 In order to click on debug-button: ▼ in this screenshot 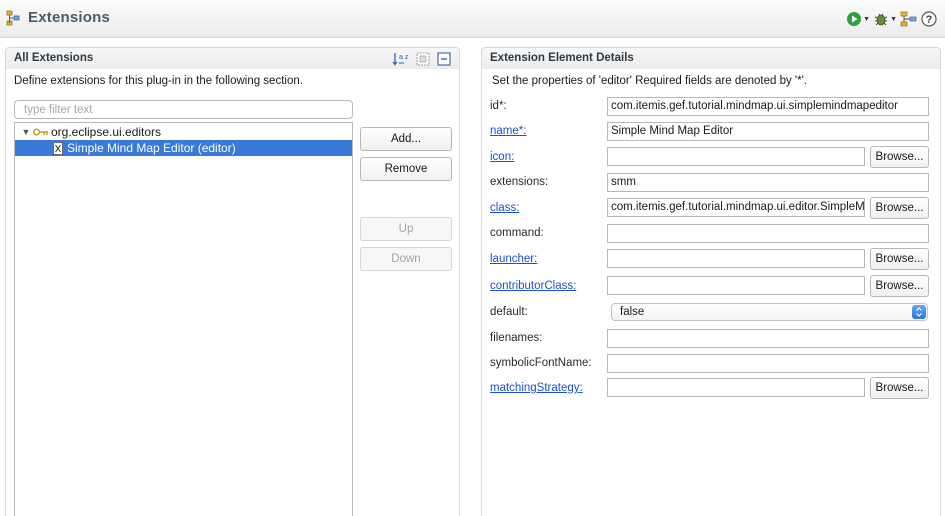, I will do `click(885, 19)`.